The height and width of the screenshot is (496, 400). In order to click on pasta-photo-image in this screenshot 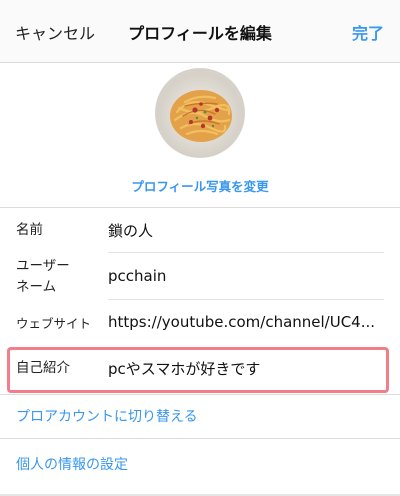, I will do `click(200, 113)`.